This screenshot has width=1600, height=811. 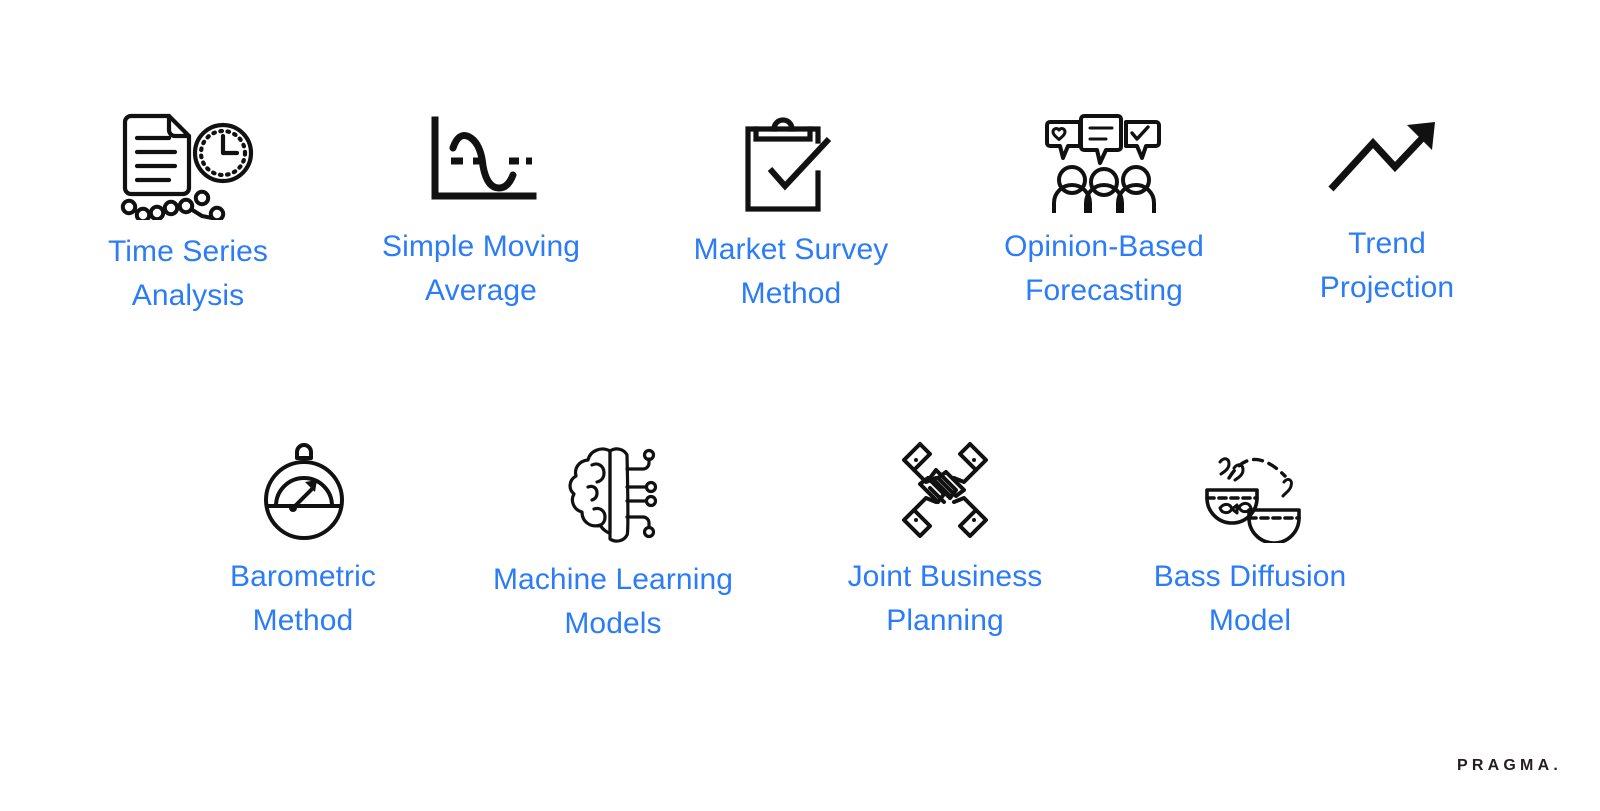 I want to click on card-time-series-analysis: Time Series Analysis, so click(x=188, y=209).